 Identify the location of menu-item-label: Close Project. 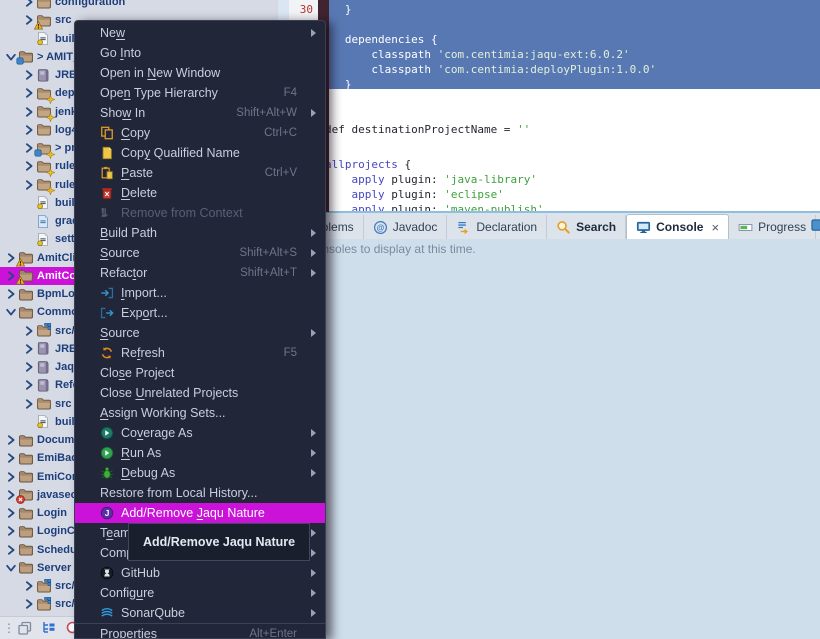
(137, 373).